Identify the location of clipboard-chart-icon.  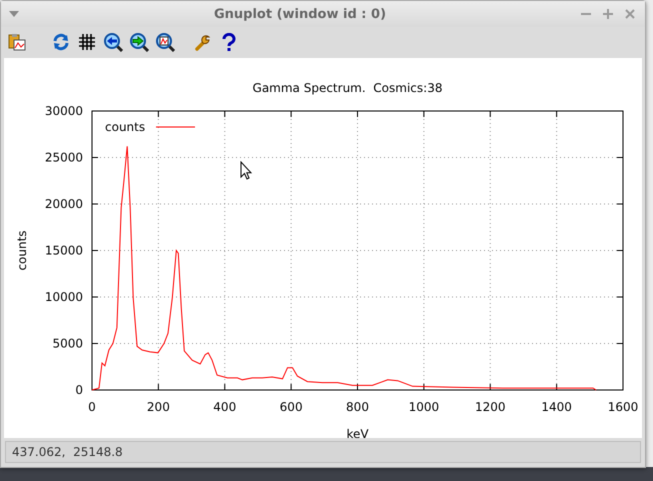
(17, 42).